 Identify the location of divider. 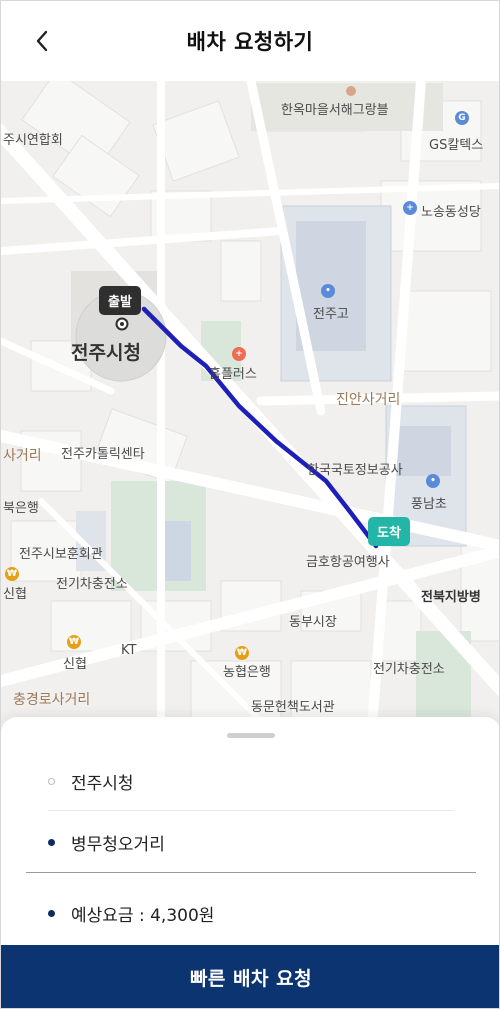
(251, 810).